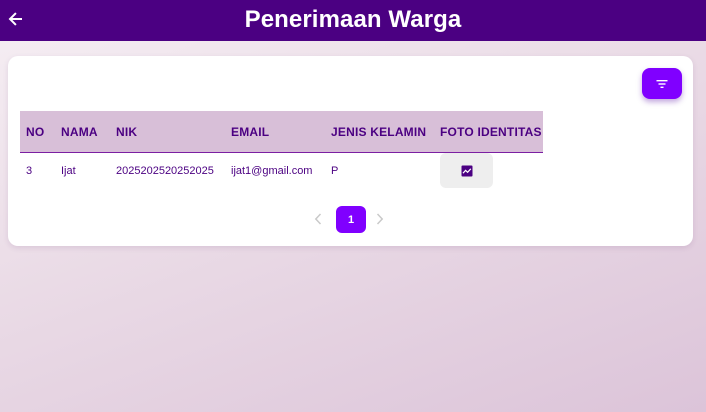 The image size is (706, 412). I want to click on filter-icon, so click(662, 83).